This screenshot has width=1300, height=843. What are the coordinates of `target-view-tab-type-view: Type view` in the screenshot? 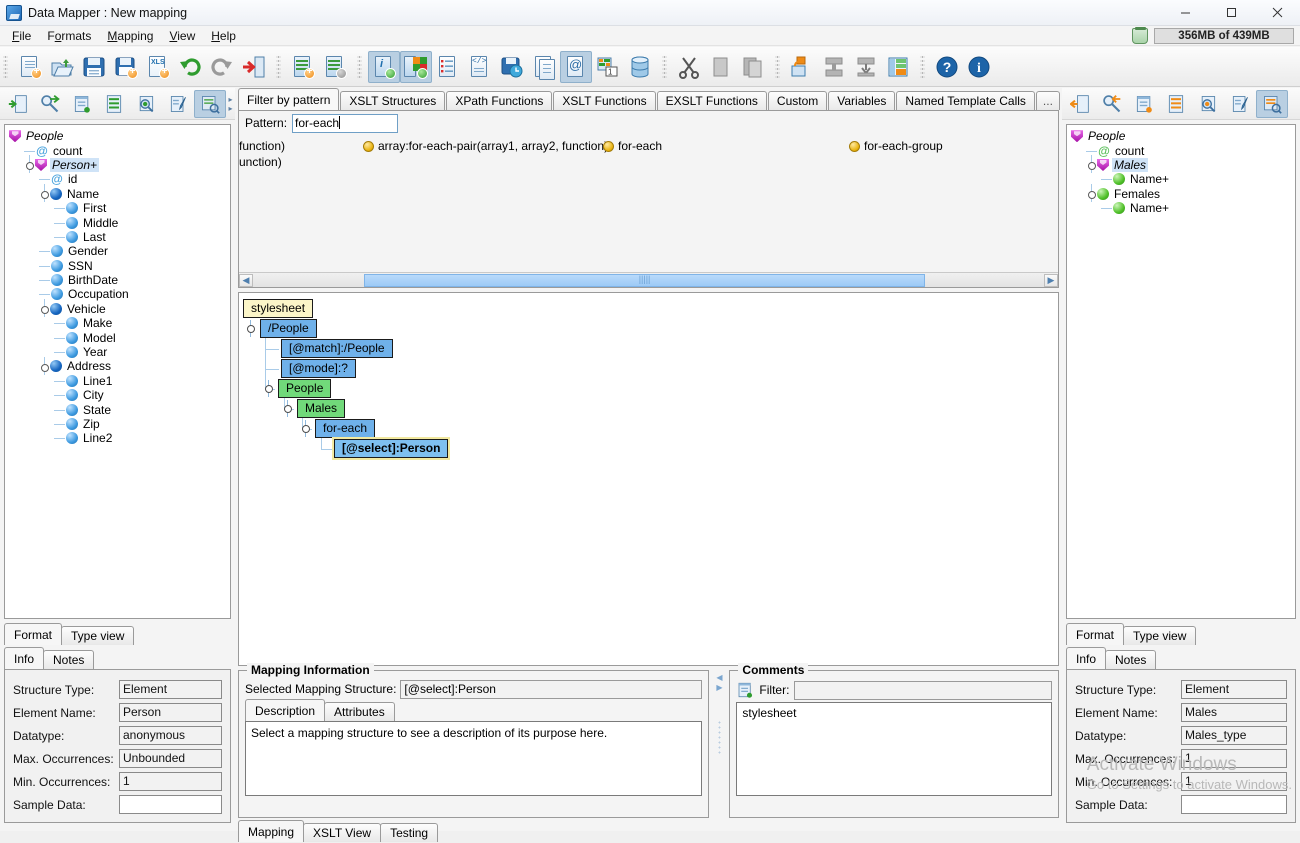 It's located at (1160, 635).